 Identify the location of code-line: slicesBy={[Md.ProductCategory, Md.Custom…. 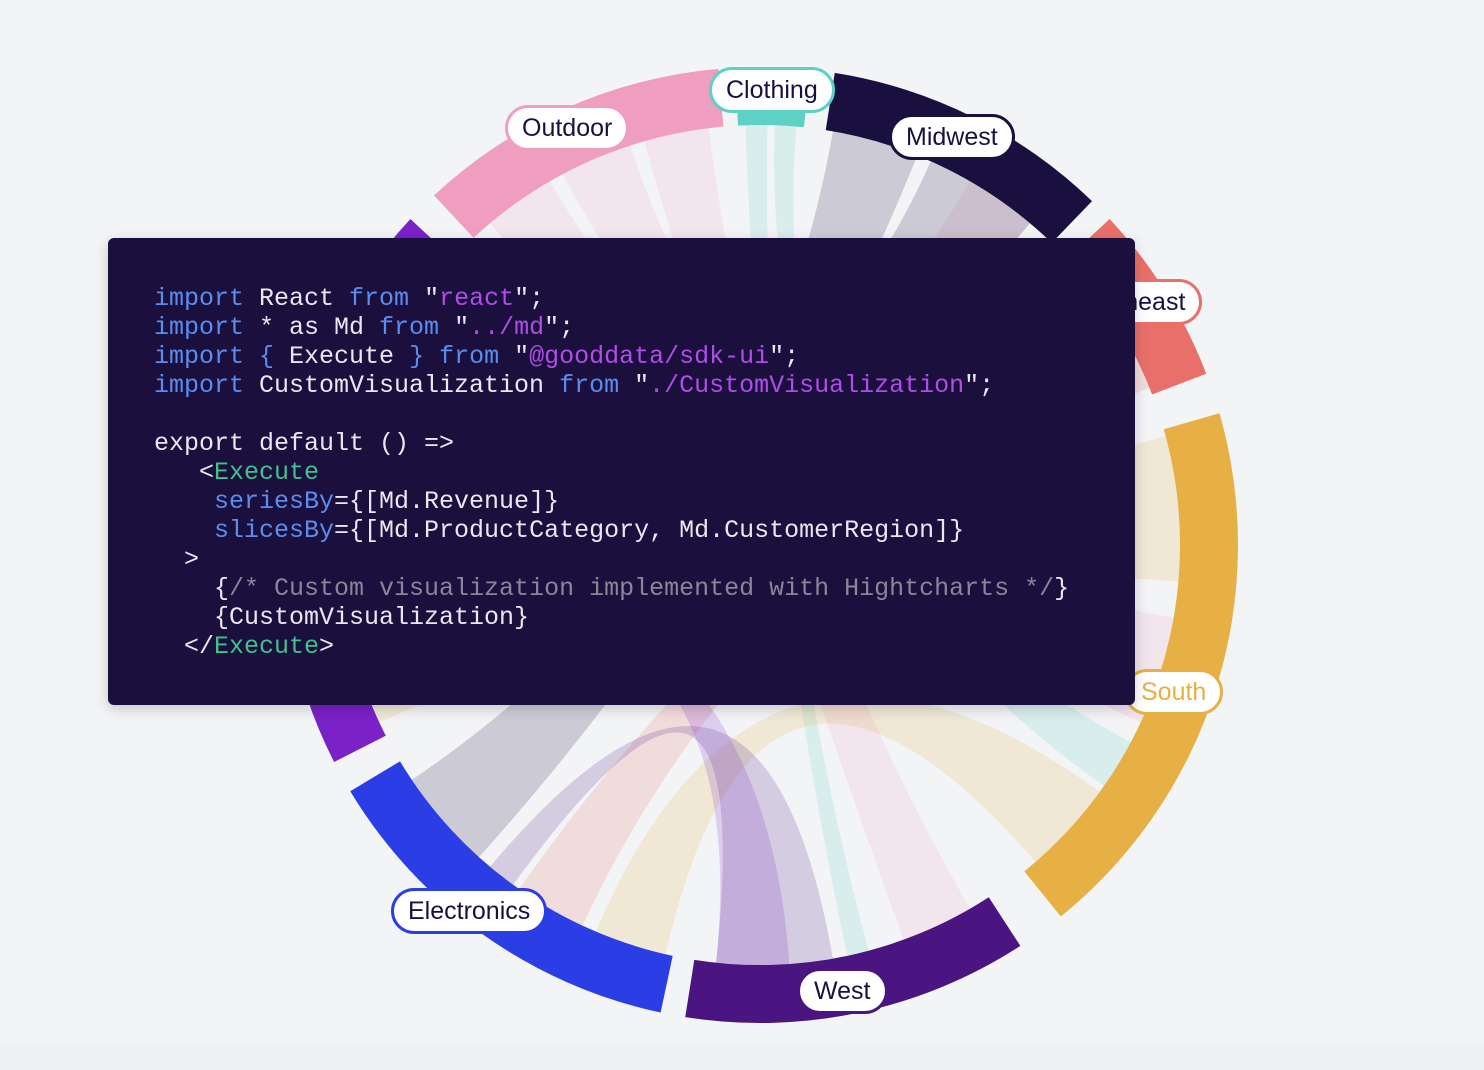
(611, 530).